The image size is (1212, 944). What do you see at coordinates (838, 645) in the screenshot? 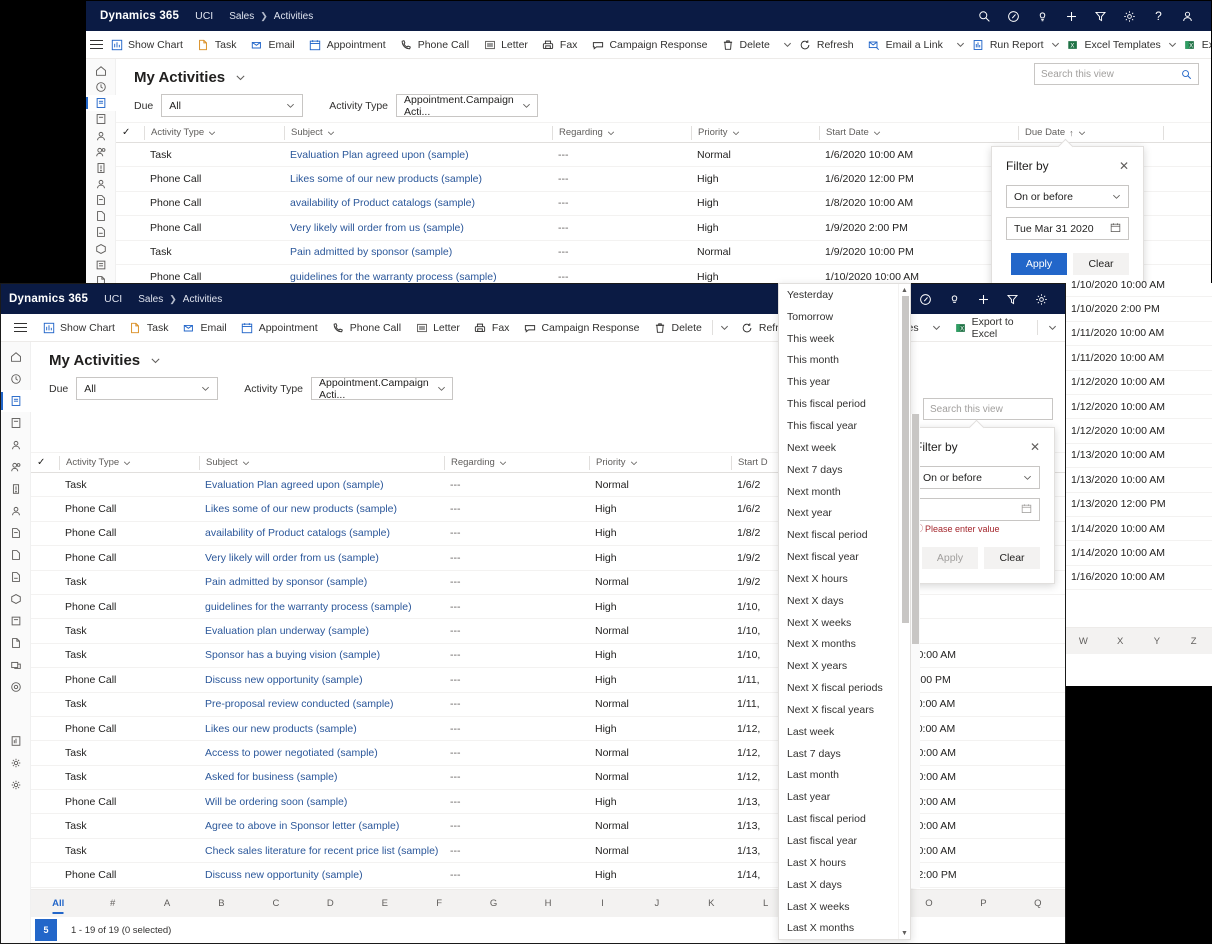
I see `operator-option: Next X months` at bounding box center [838, 645].